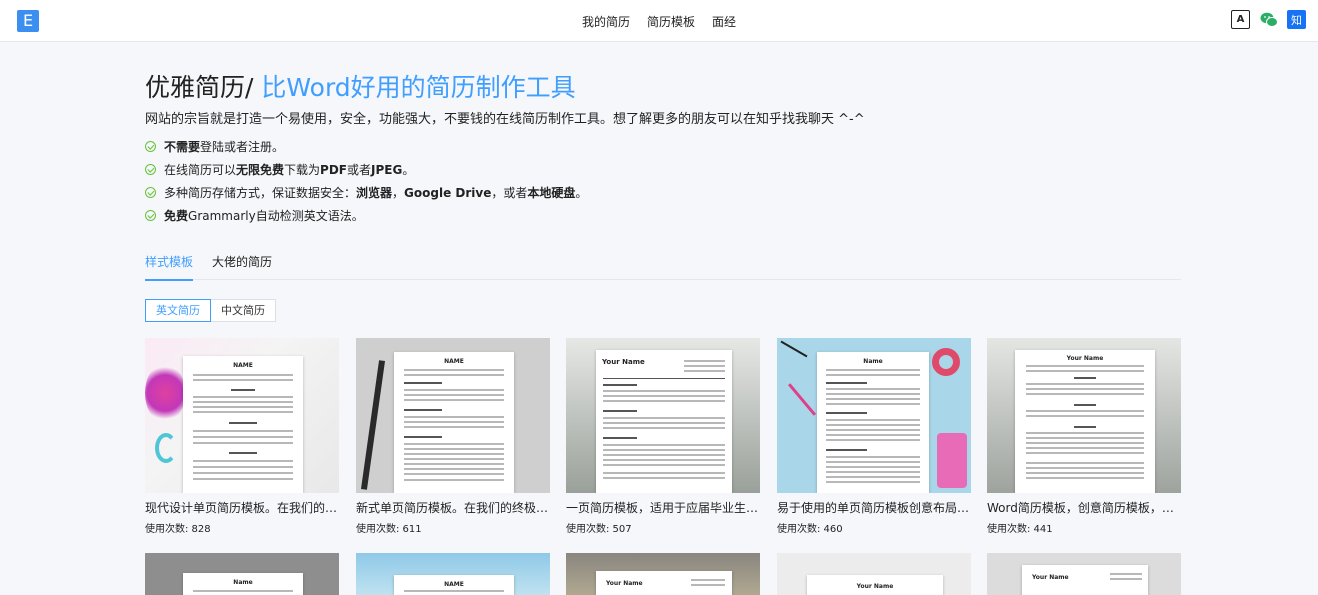 This screenshot has height=595, width=1318. I want to click on wechat-icon, so click(1268, 19).